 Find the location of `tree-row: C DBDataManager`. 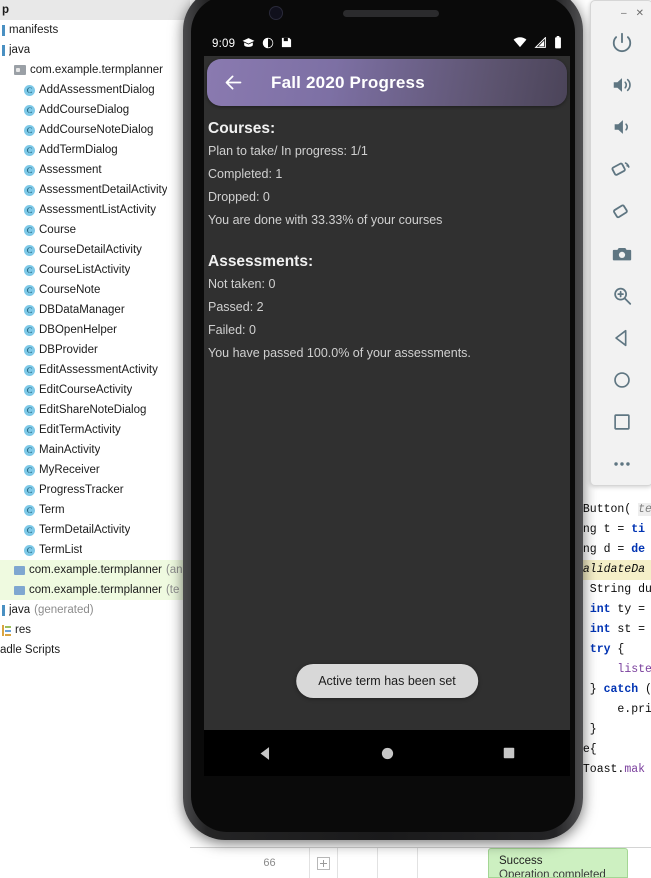

tree-row: C DBDataManager is located at coordinates (95, 310).